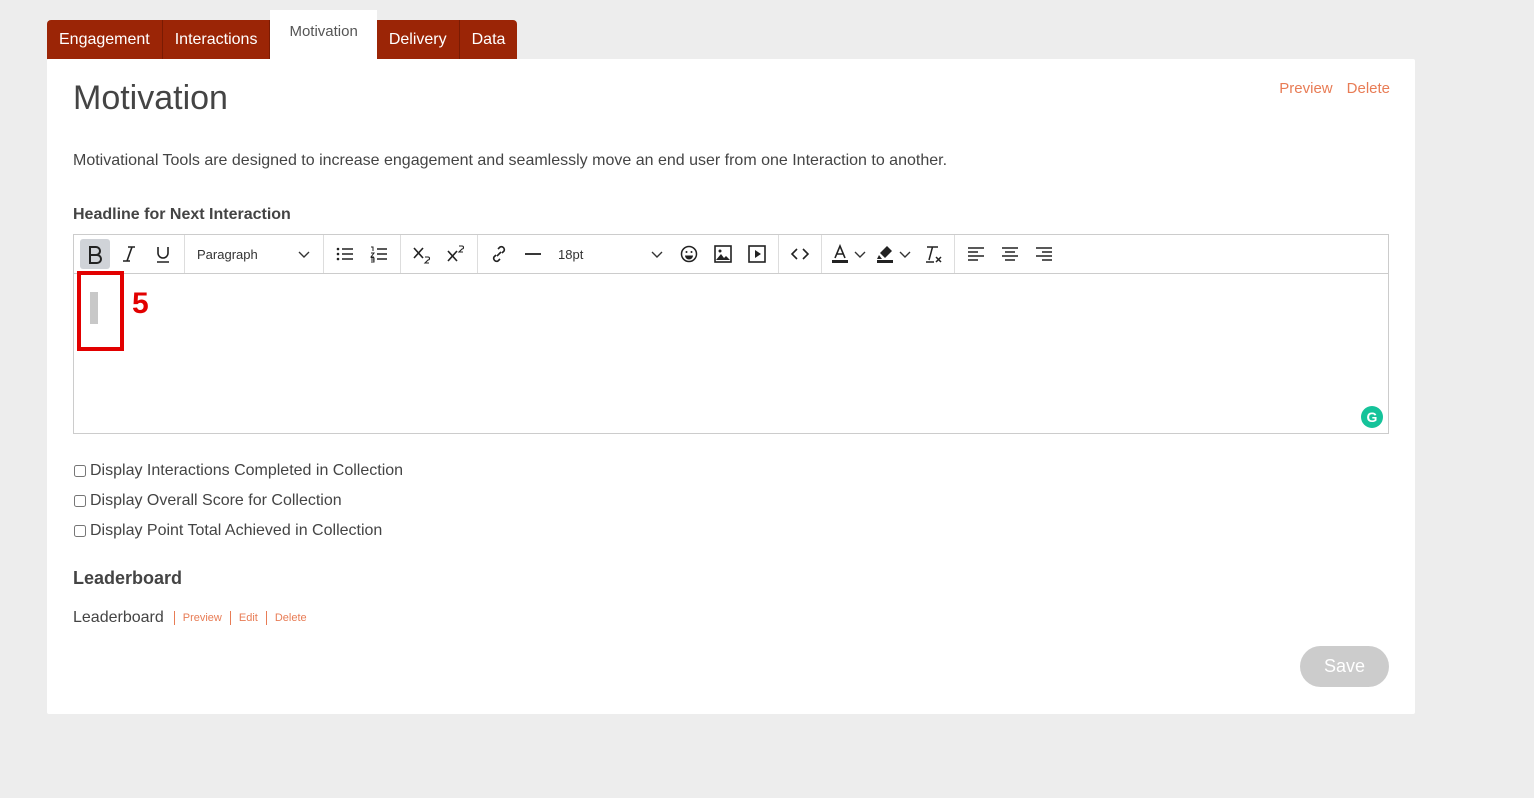 The height and width of the screenshot is (798, 1534). Describe the element at coordinates (105, 39) in the screenshot. I see `tab-engagement: Engagement` at that location.